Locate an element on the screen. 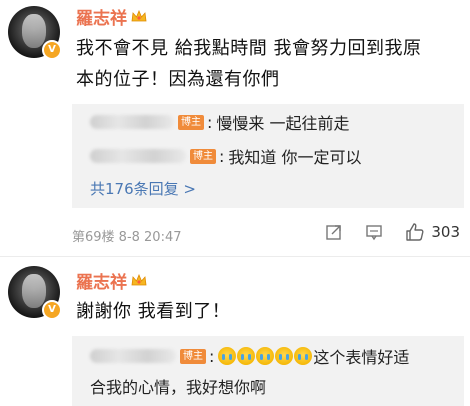  action-bar: 303 is located at coordinates (392, 232).